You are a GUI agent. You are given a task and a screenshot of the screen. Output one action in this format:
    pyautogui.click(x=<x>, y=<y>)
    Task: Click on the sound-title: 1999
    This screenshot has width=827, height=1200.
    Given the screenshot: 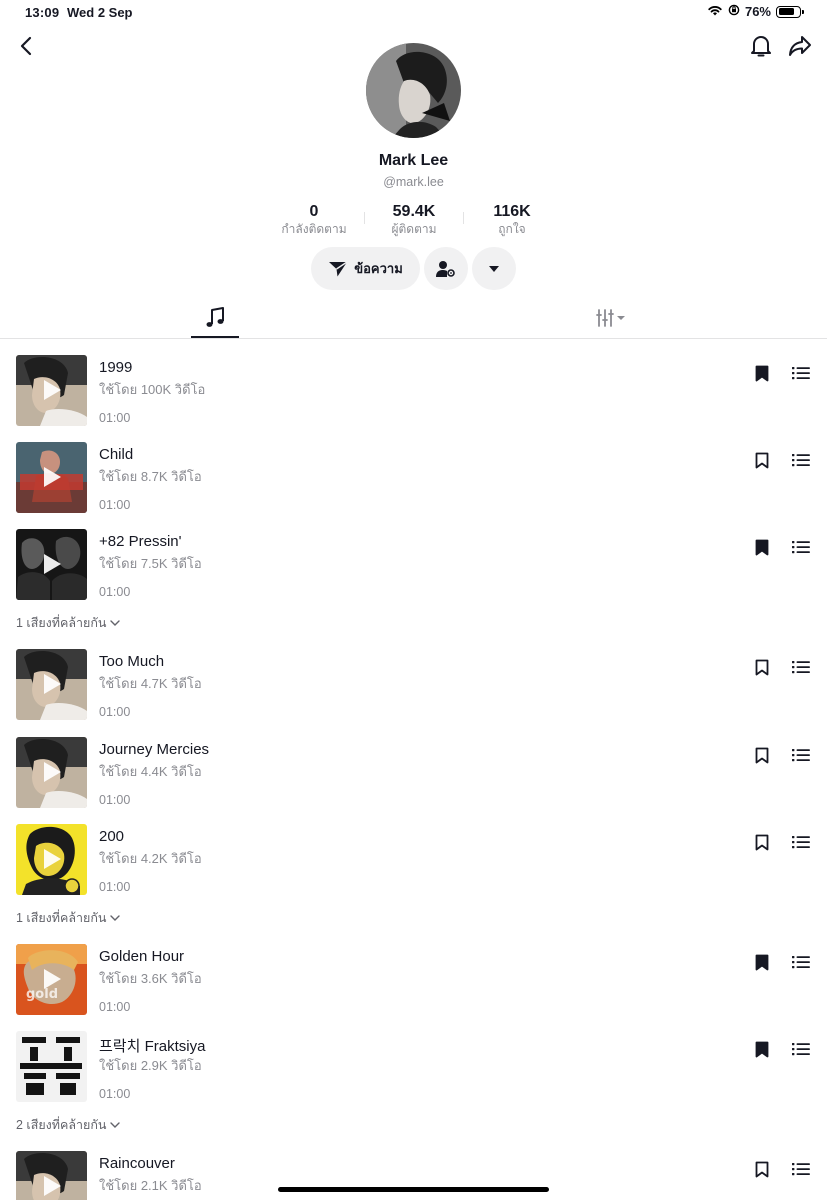 What is the action you would take?
    pyautogui.click(x=116, y=367)
    